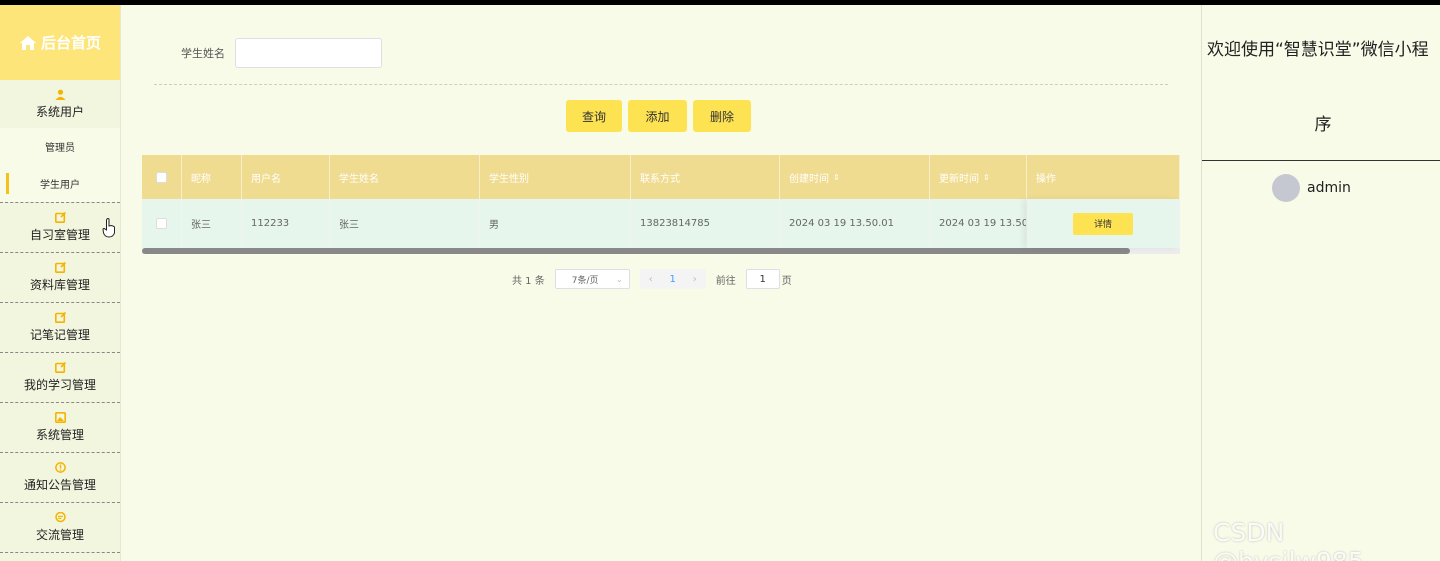 This screenshot has height=561, width=1440. What do you see at coordinates (59, 235) in the screenshot?
I see `sidebar-item-label: 自习室管理` at bounding box center [59, 235].